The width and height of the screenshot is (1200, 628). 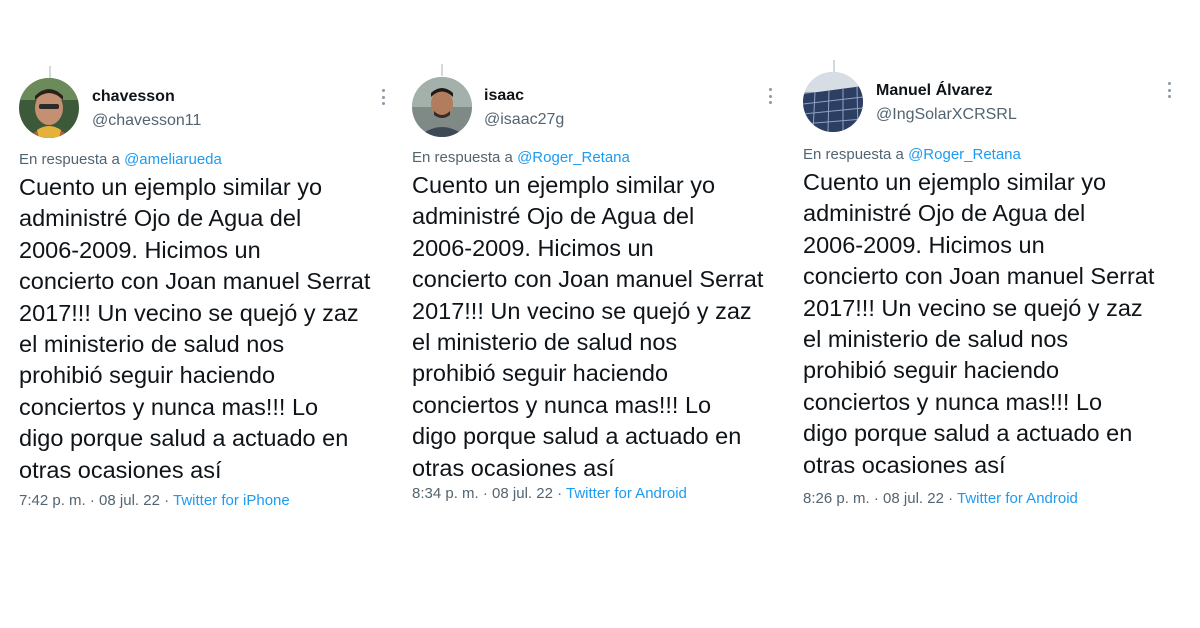 What do you see at coordinates (445, 493) in the screenshot?
I see `tweet-time: 8:34 p. m.` at bounding box center [445, 493].